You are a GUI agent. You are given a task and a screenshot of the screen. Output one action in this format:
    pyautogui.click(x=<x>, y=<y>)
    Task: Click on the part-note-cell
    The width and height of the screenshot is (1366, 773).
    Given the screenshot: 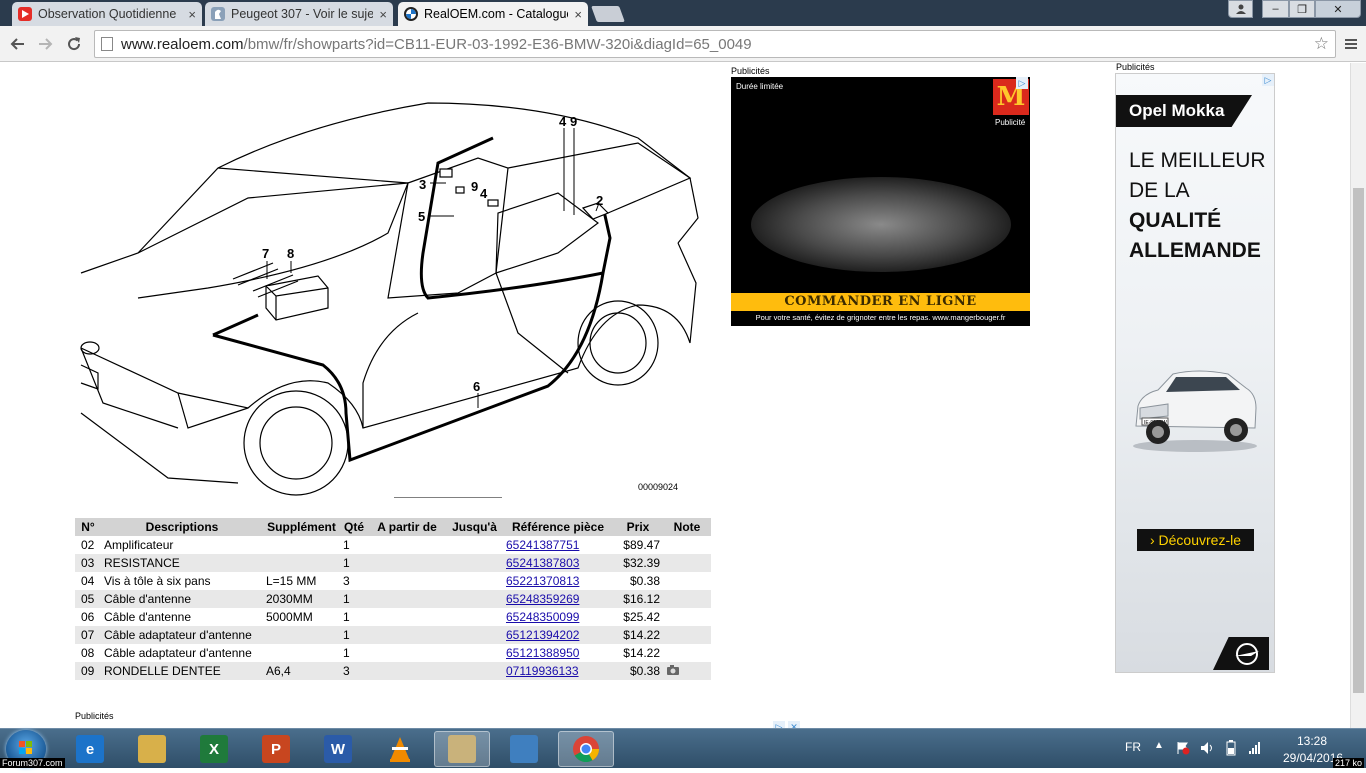 What is the action you would take?
    pyautogui.click(x=687, y=635)
    